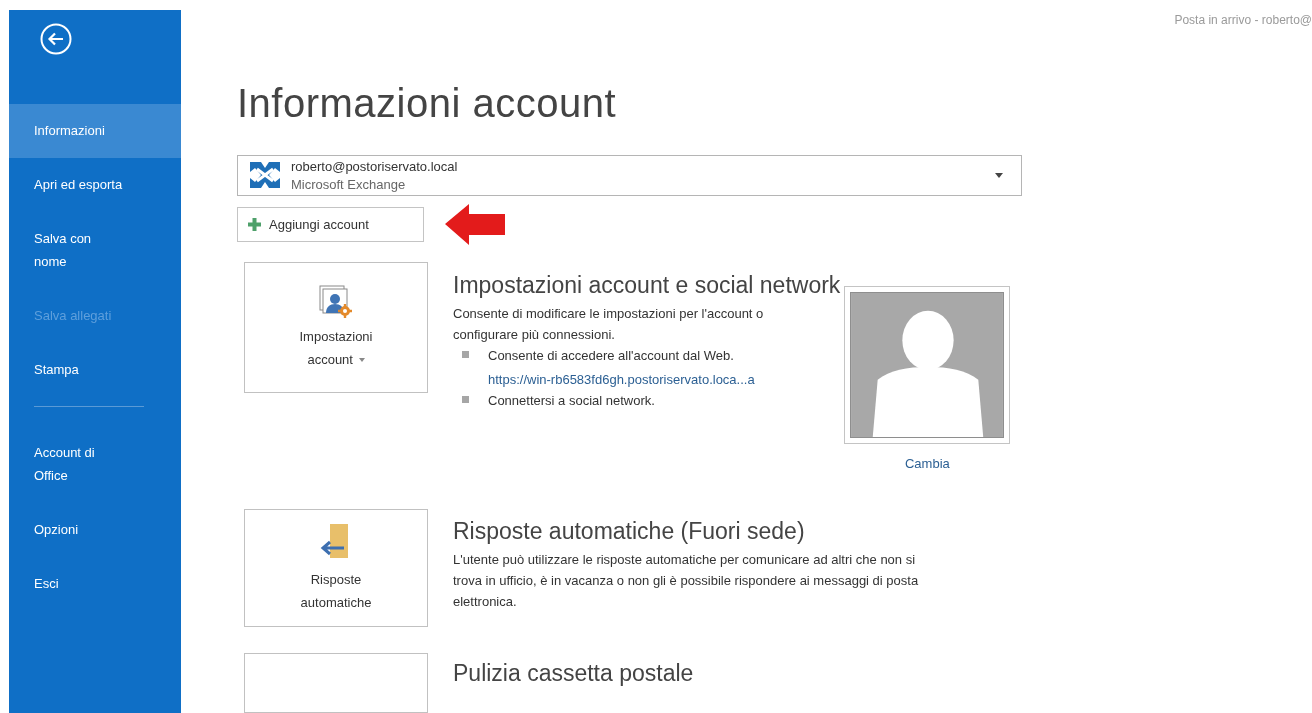 The image size is (1312, 713). What do you see at coordinates (571, 401) in the screenshot?
I see `bullet-text: Connettersi a social network.` at bounding box center [571, 401].